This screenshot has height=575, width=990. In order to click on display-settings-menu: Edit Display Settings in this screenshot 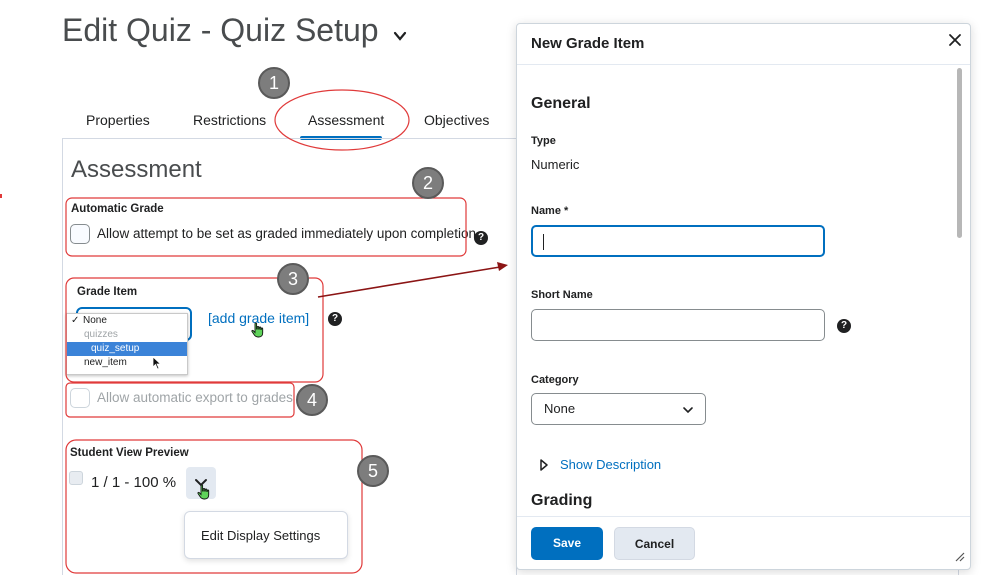, I will do `click(266, 535)`.